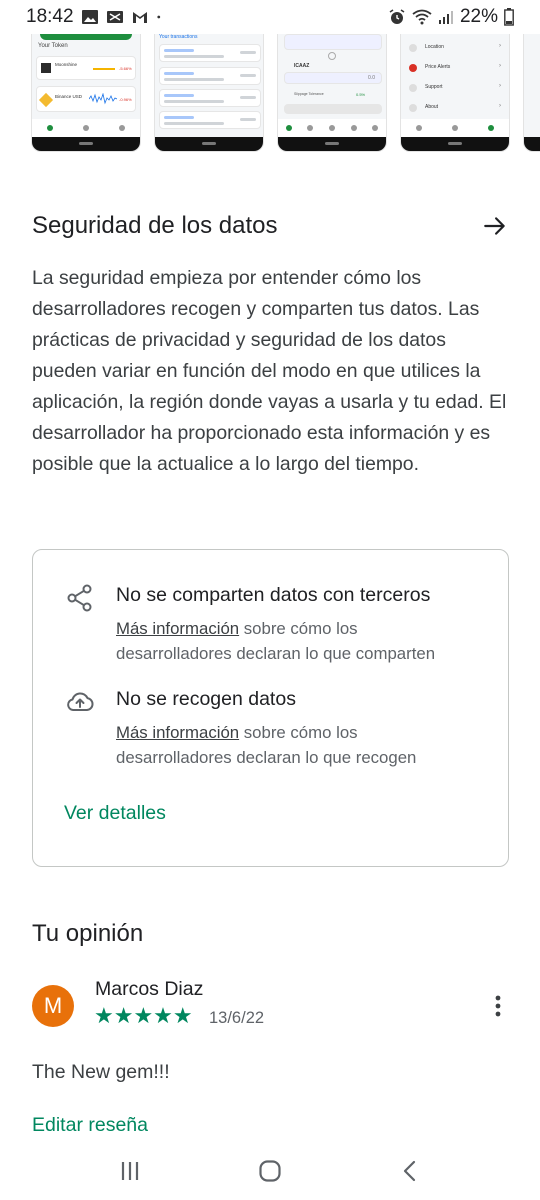 This screenshot has height=1200, width=540. Describe the element at coordinates (206, 699) in the screenshot. I see `data-safety-item-heading: No se recogen datos` at that location.